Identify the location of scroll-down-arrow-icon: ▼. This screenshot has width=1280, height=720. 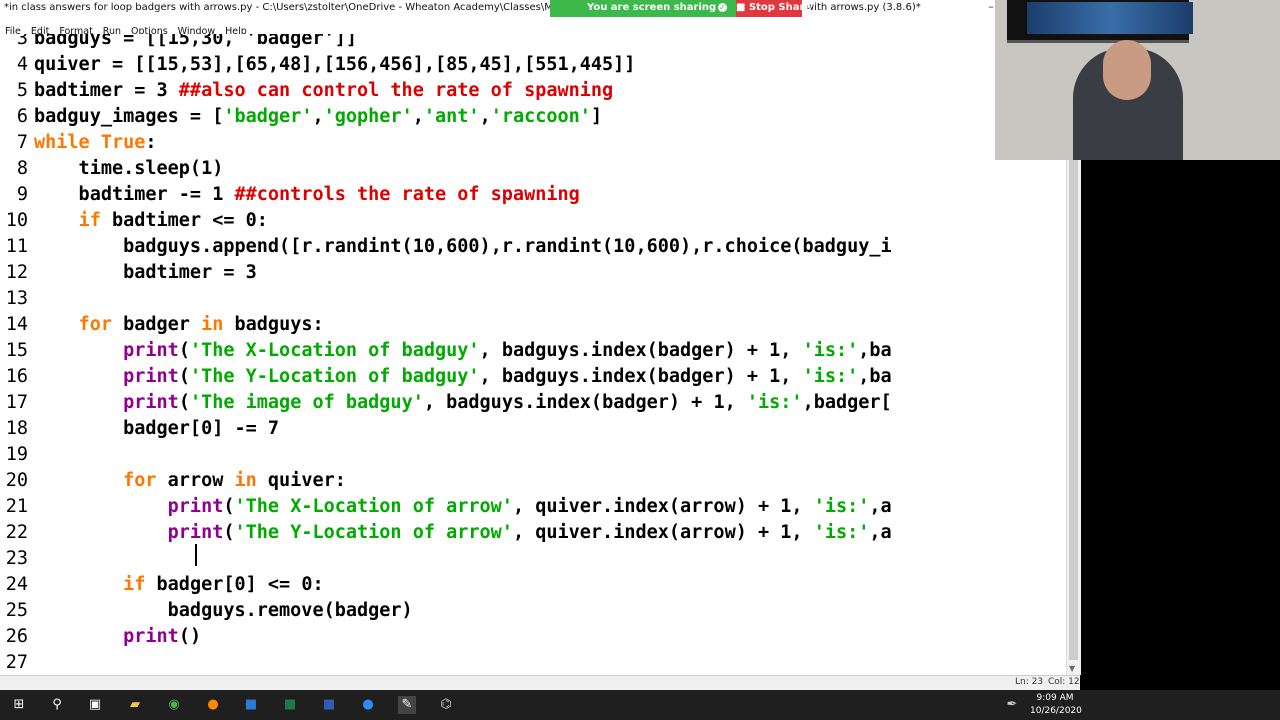
(1072, 668).